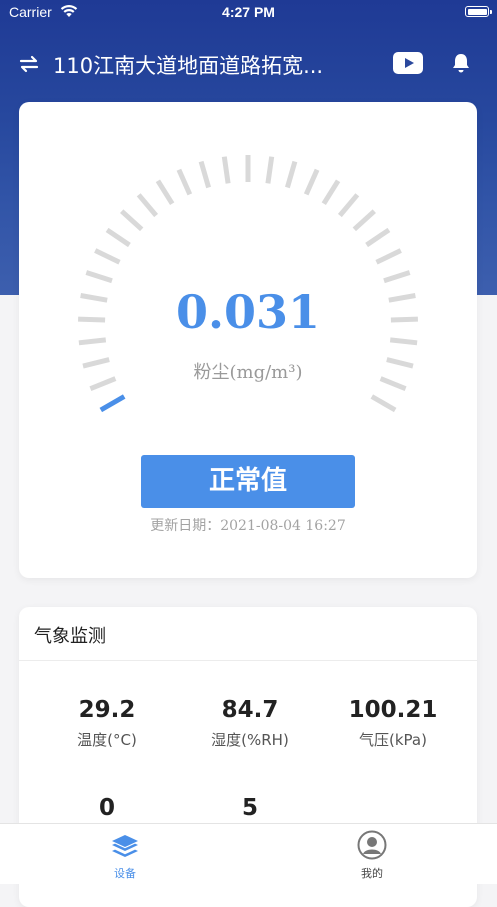 The image size is (497, 907). Describe the element at coordinates (125, 873) in the screenshot. I see `tab-label: 设备` at that location.